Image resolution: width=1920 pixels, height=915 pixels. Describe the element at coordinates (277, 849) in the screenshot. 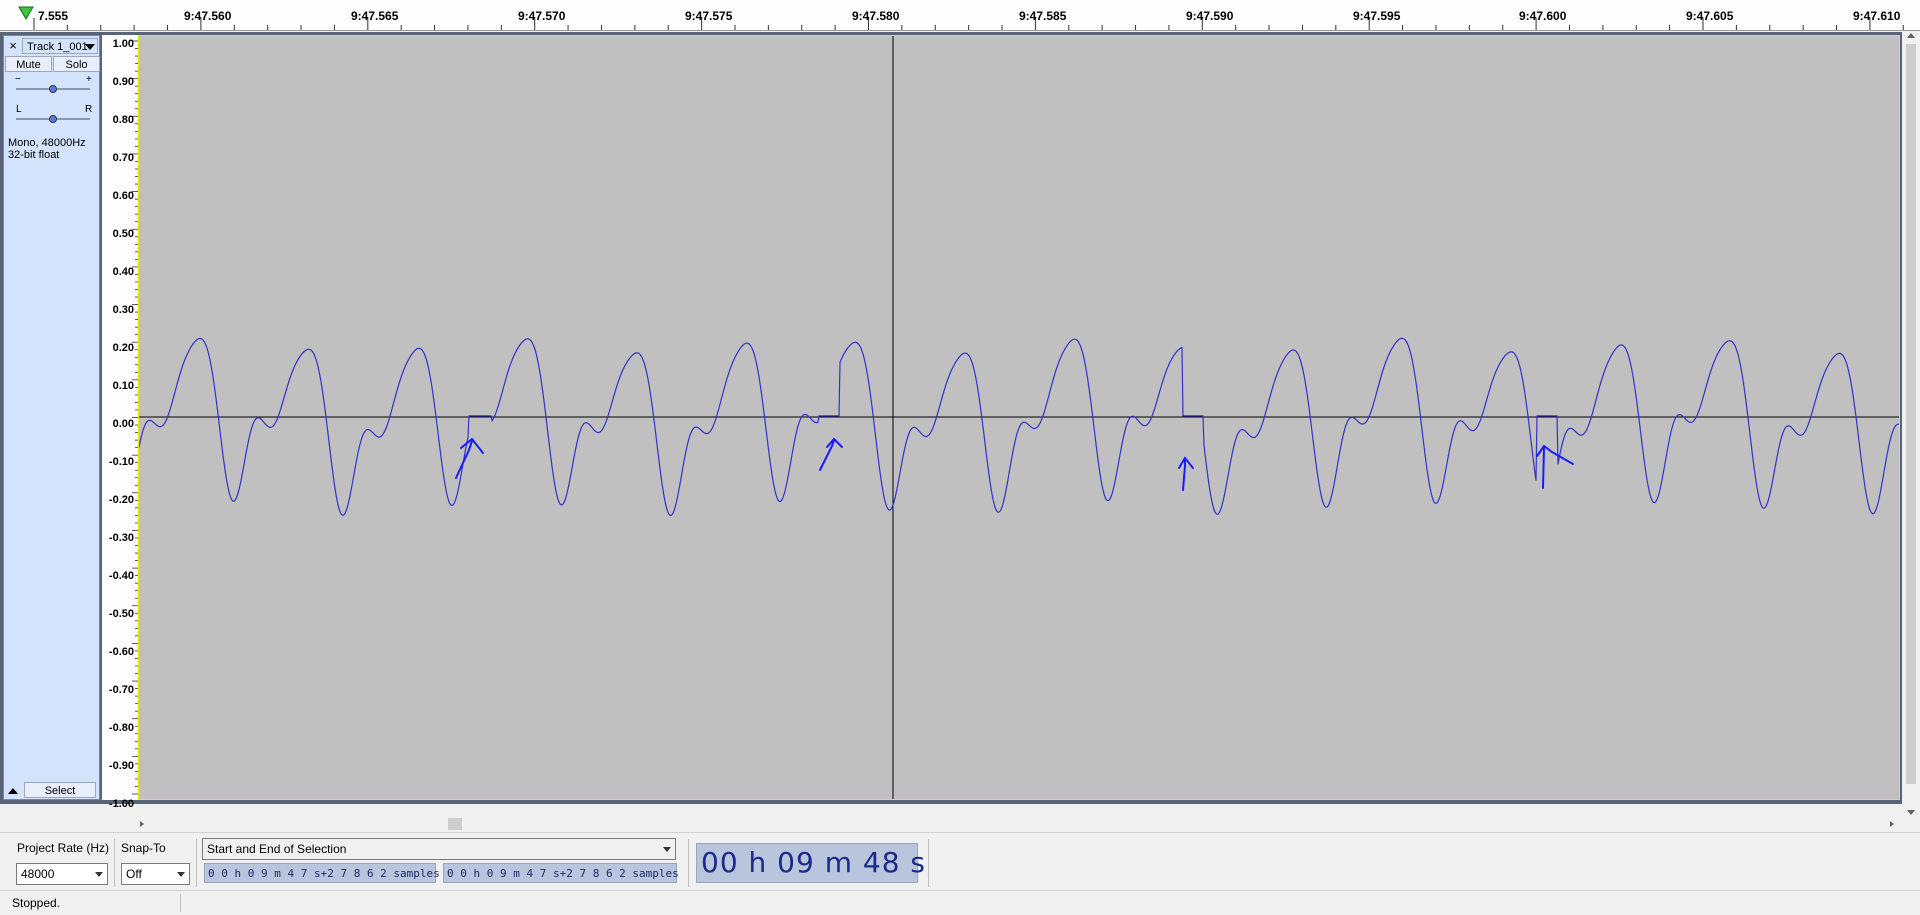

I see `selection-mode-value: Start and End of Selection` at that location.